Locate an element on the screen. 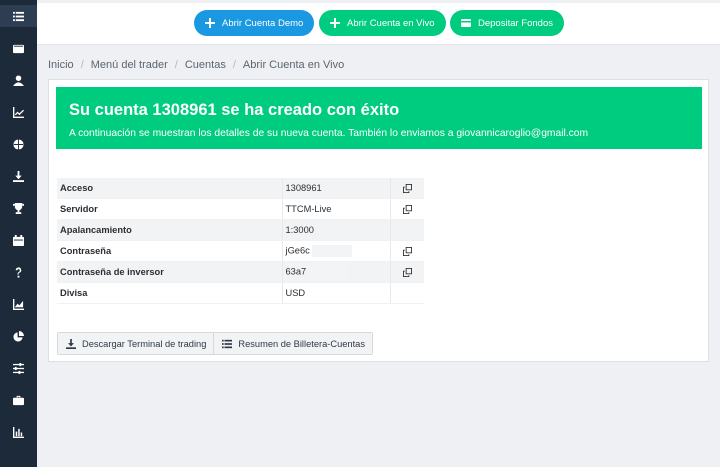 The height and width of the screenshot is (467, 720). question-icon is located at coordinates (18, 272).